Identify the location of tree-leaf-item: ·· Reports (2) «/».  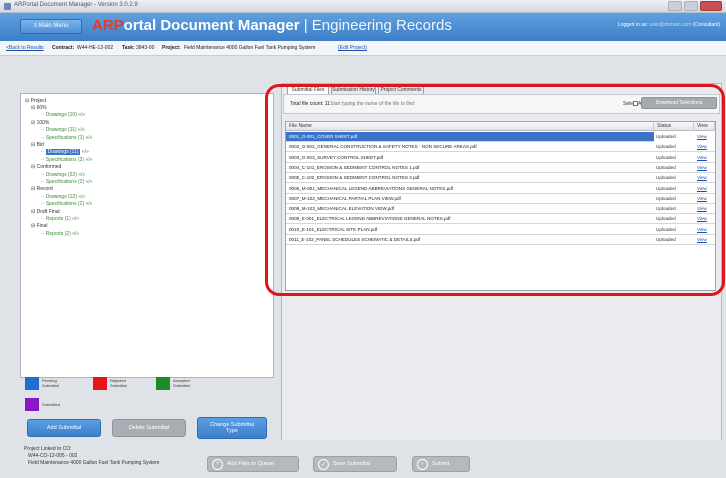
(60, 234).